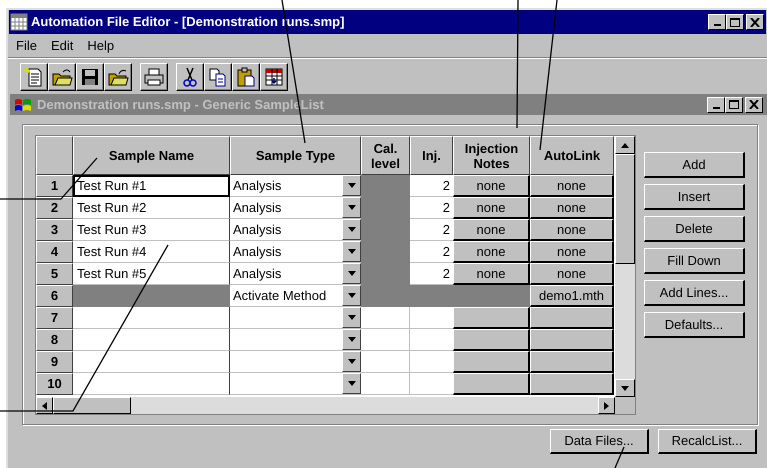 The width and height of the screenshot is (767, 468). Describe the element at coordinates (44, 405) in the screenshot. I see `scroll-left-button` at that location.